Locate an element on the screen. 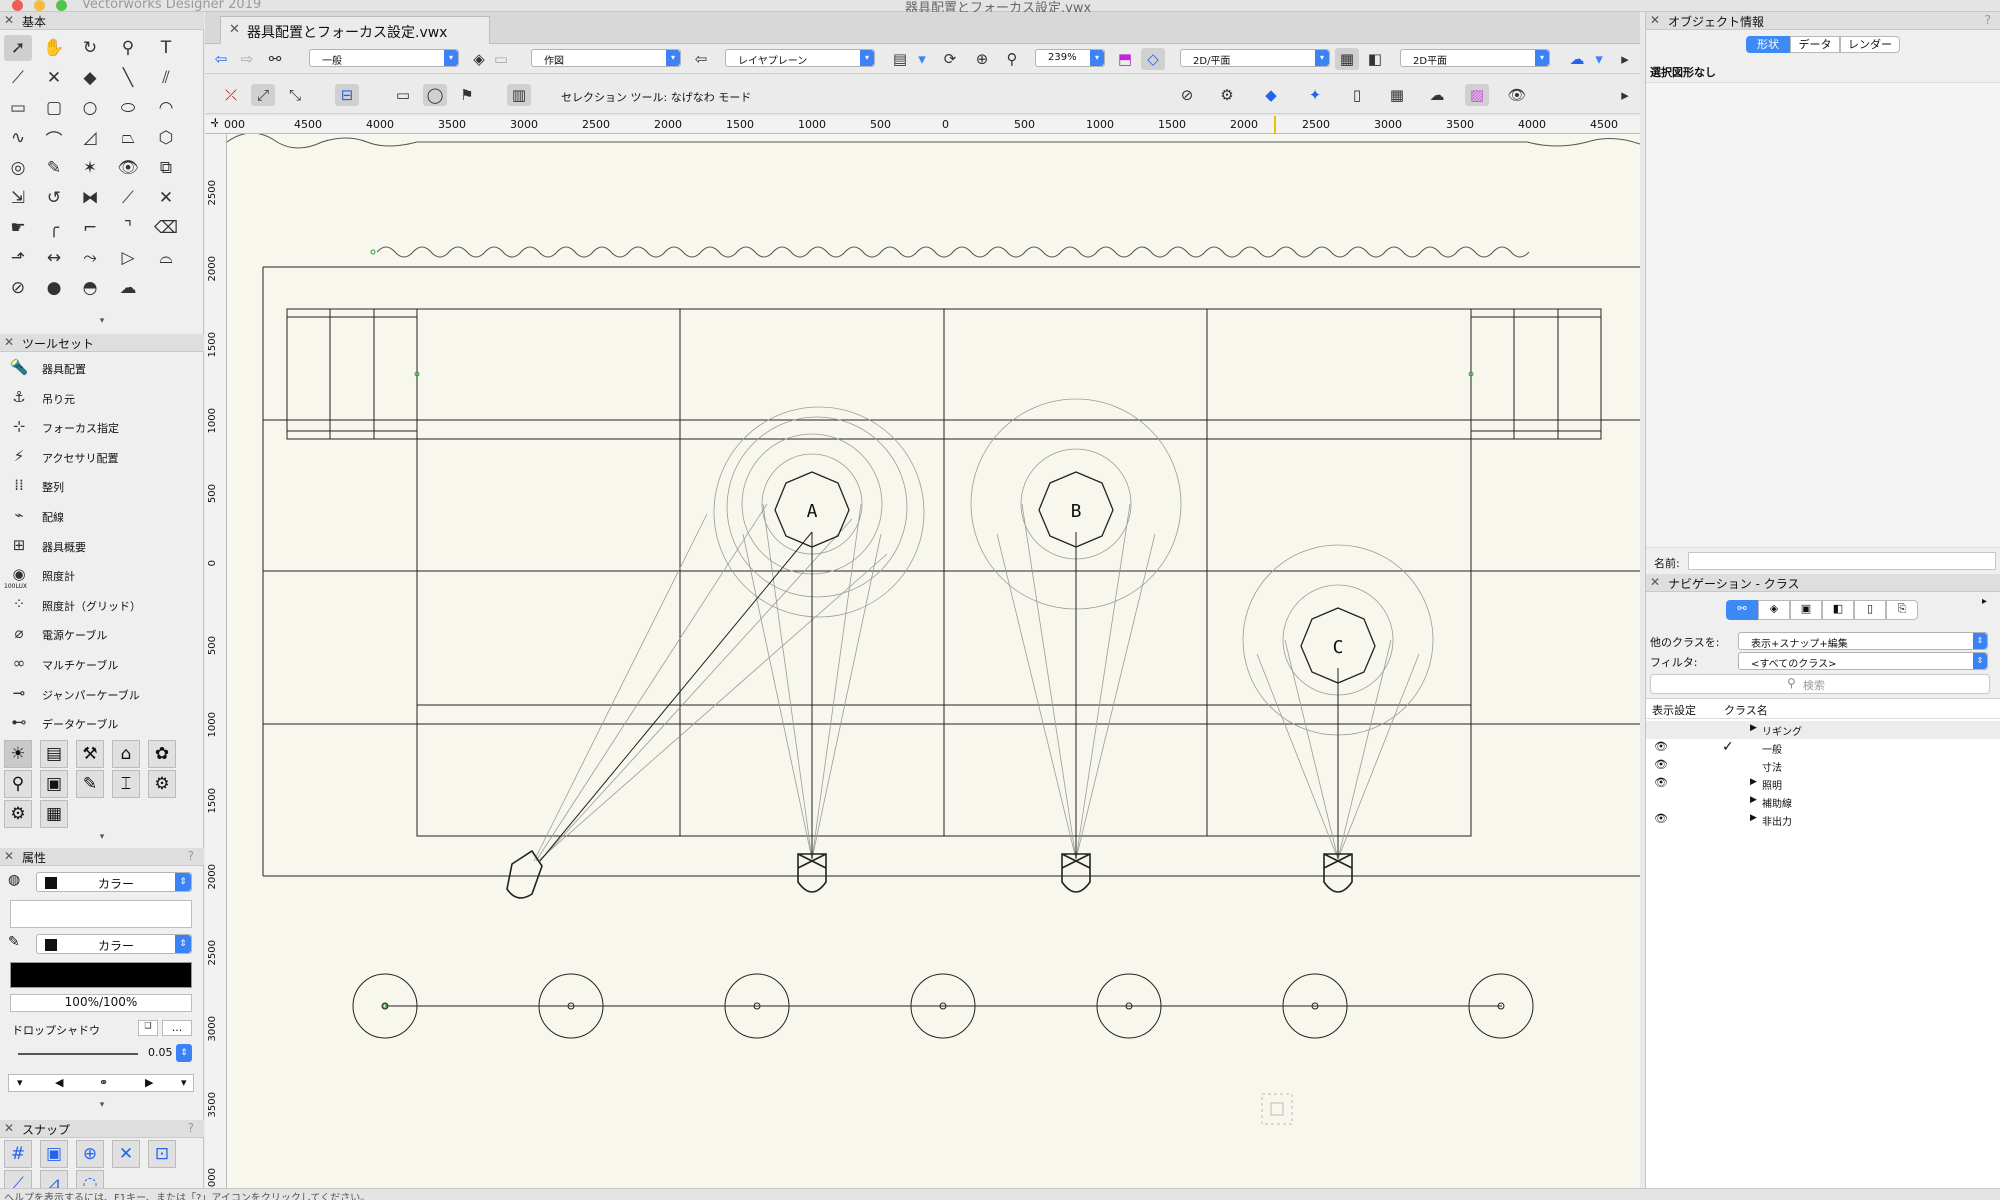 The width and height of the screenshot is (2000, 1200). lighting-dropdown-icon: ▾ is located at coordinates (1599, 59).